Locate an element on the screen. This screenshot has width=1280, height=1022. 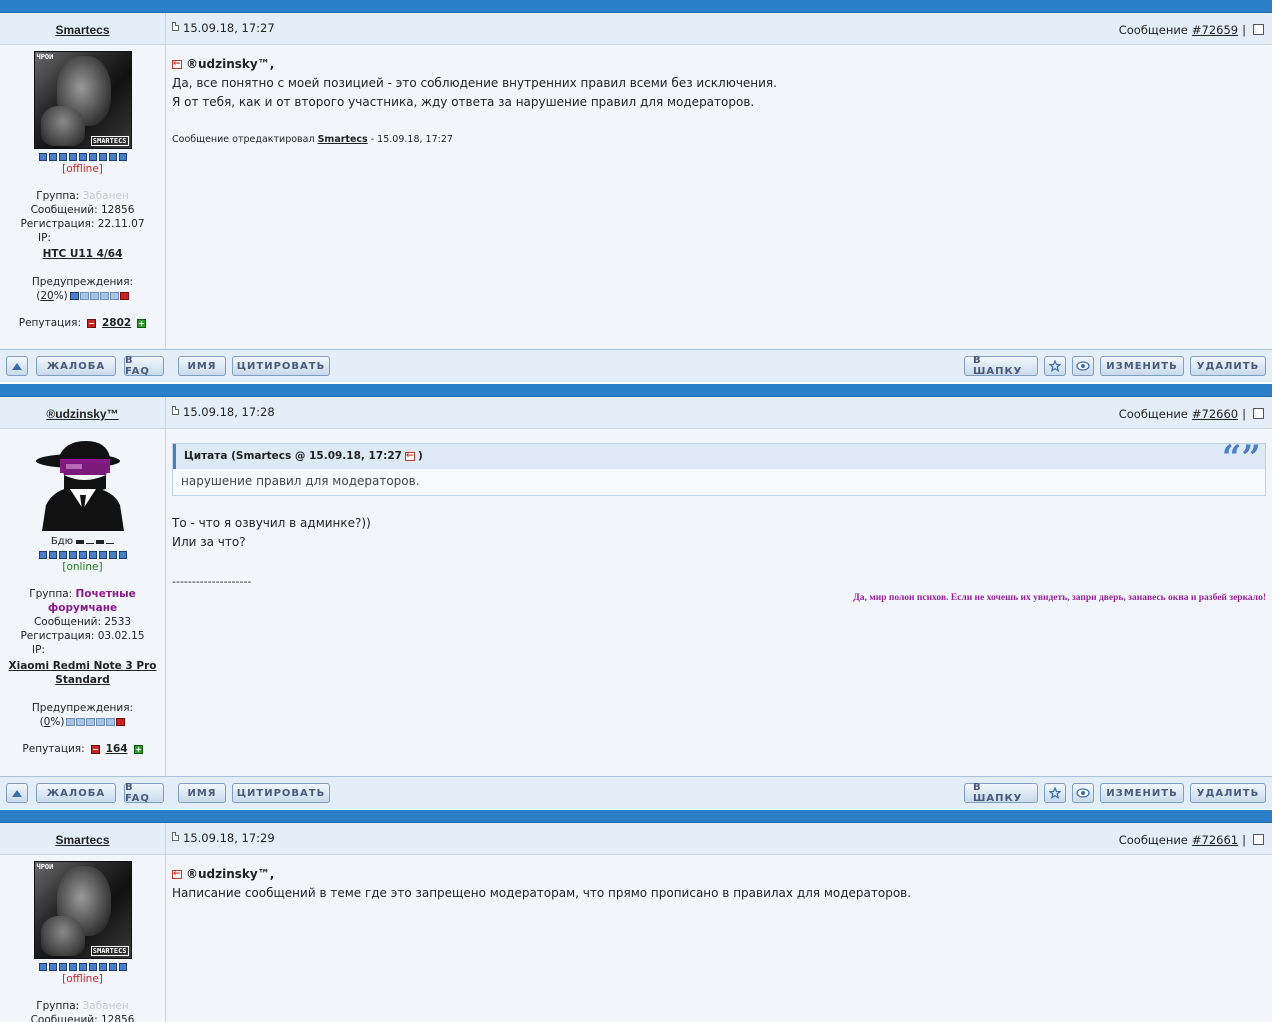
group-value: Забанен is located at coordinates (105, 196).